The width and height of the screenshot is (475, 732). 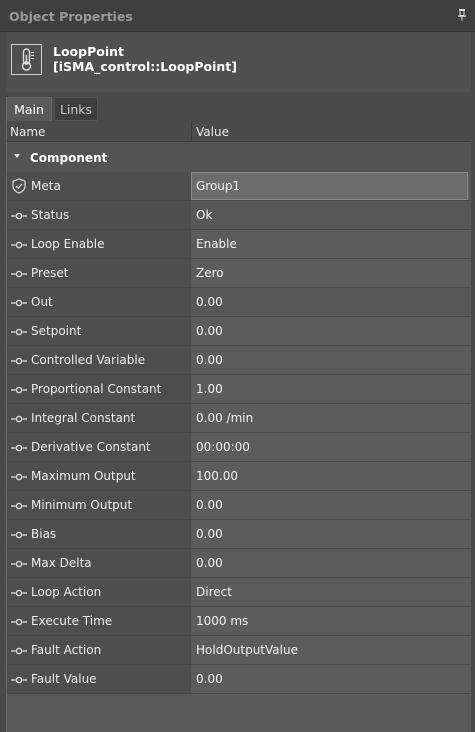 What do you see at coordinates (239, 131) in the screenshot?
I see `column-header: Name Value` at bounding box center [239, 131].